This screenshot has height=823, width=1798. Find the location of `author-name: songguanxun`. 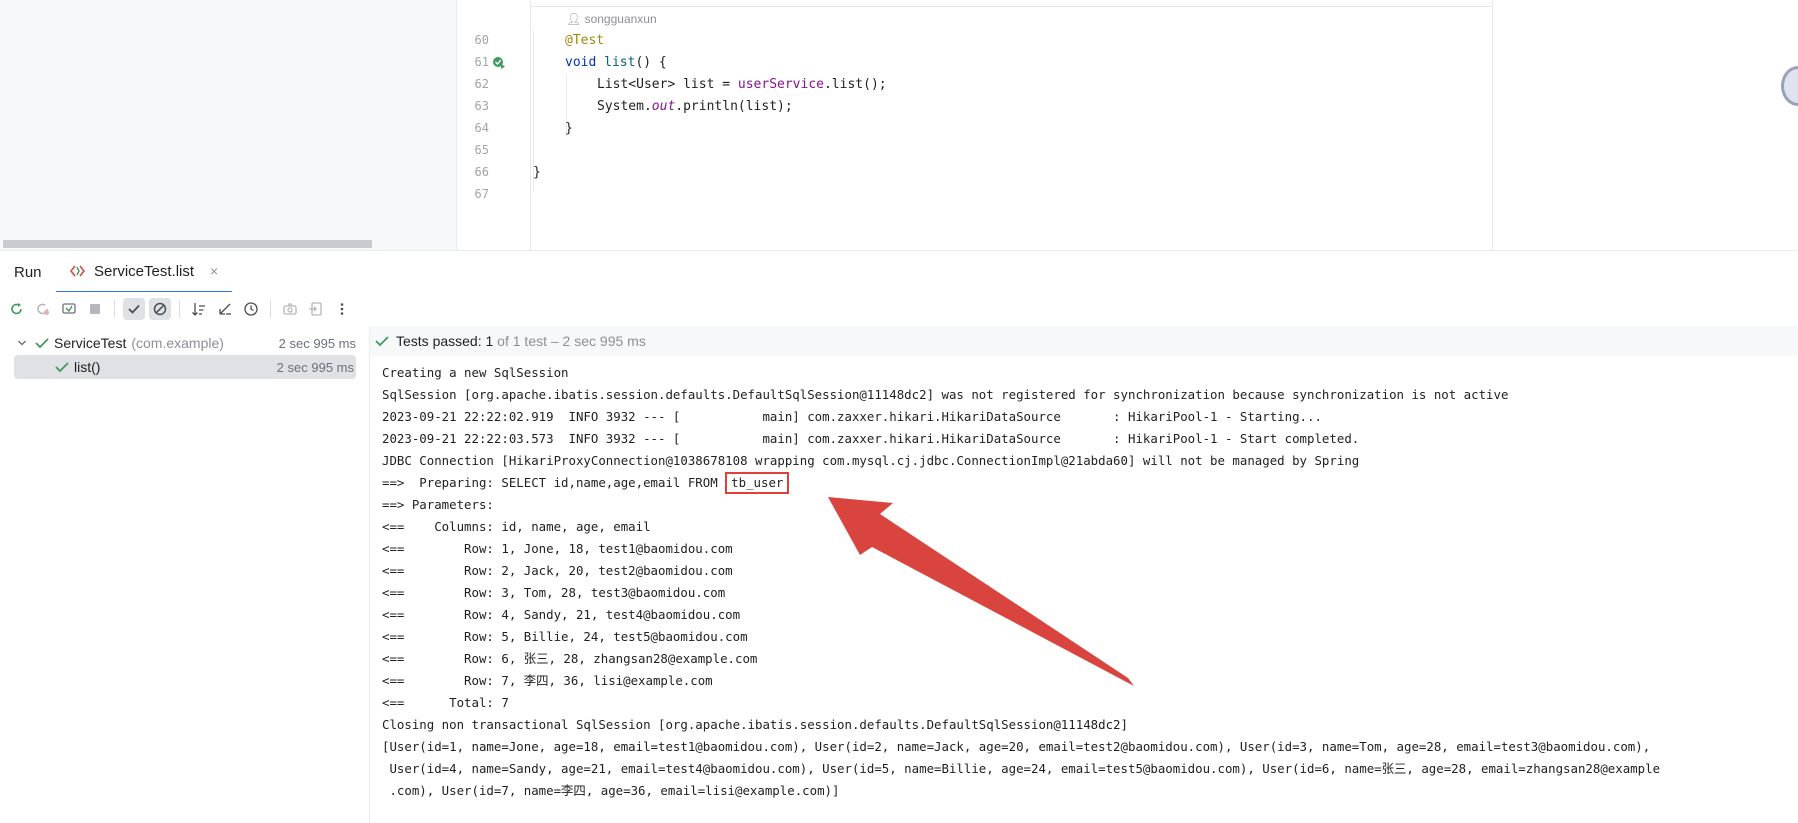

author-name: songguanxun is located at coordinates (620, 19).